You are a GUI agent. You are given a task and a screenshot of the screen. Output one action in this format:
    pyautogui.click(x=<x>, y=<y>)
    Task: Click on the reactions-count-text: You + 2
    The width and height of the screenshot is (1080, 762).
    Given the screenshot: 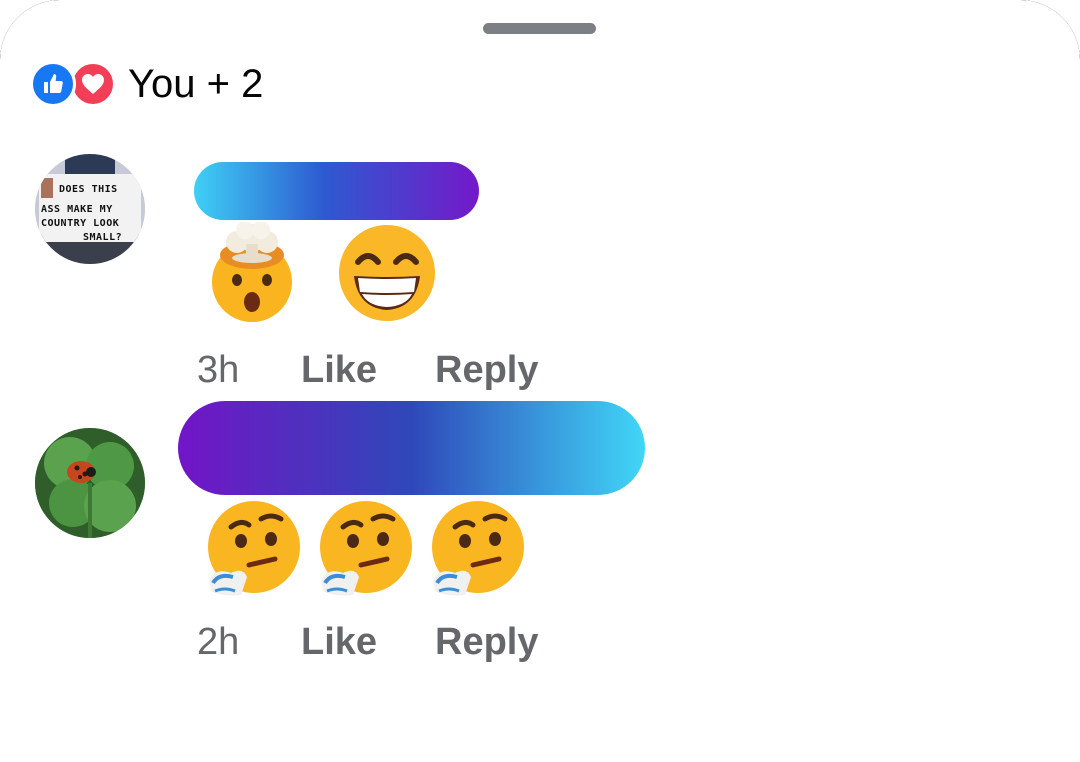 What is the action you would take?
    pyautogui.click(x=196, y=84)
    